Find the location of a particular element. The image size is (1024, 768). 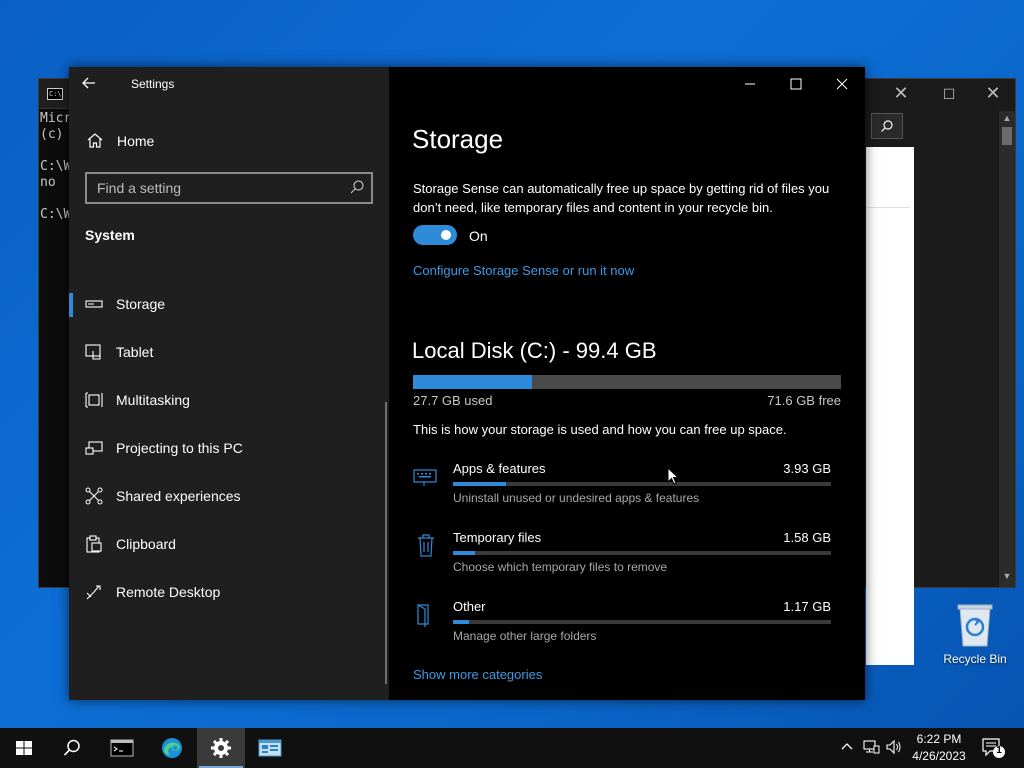

scroll-thumb is located at coordinates (1007, 136).